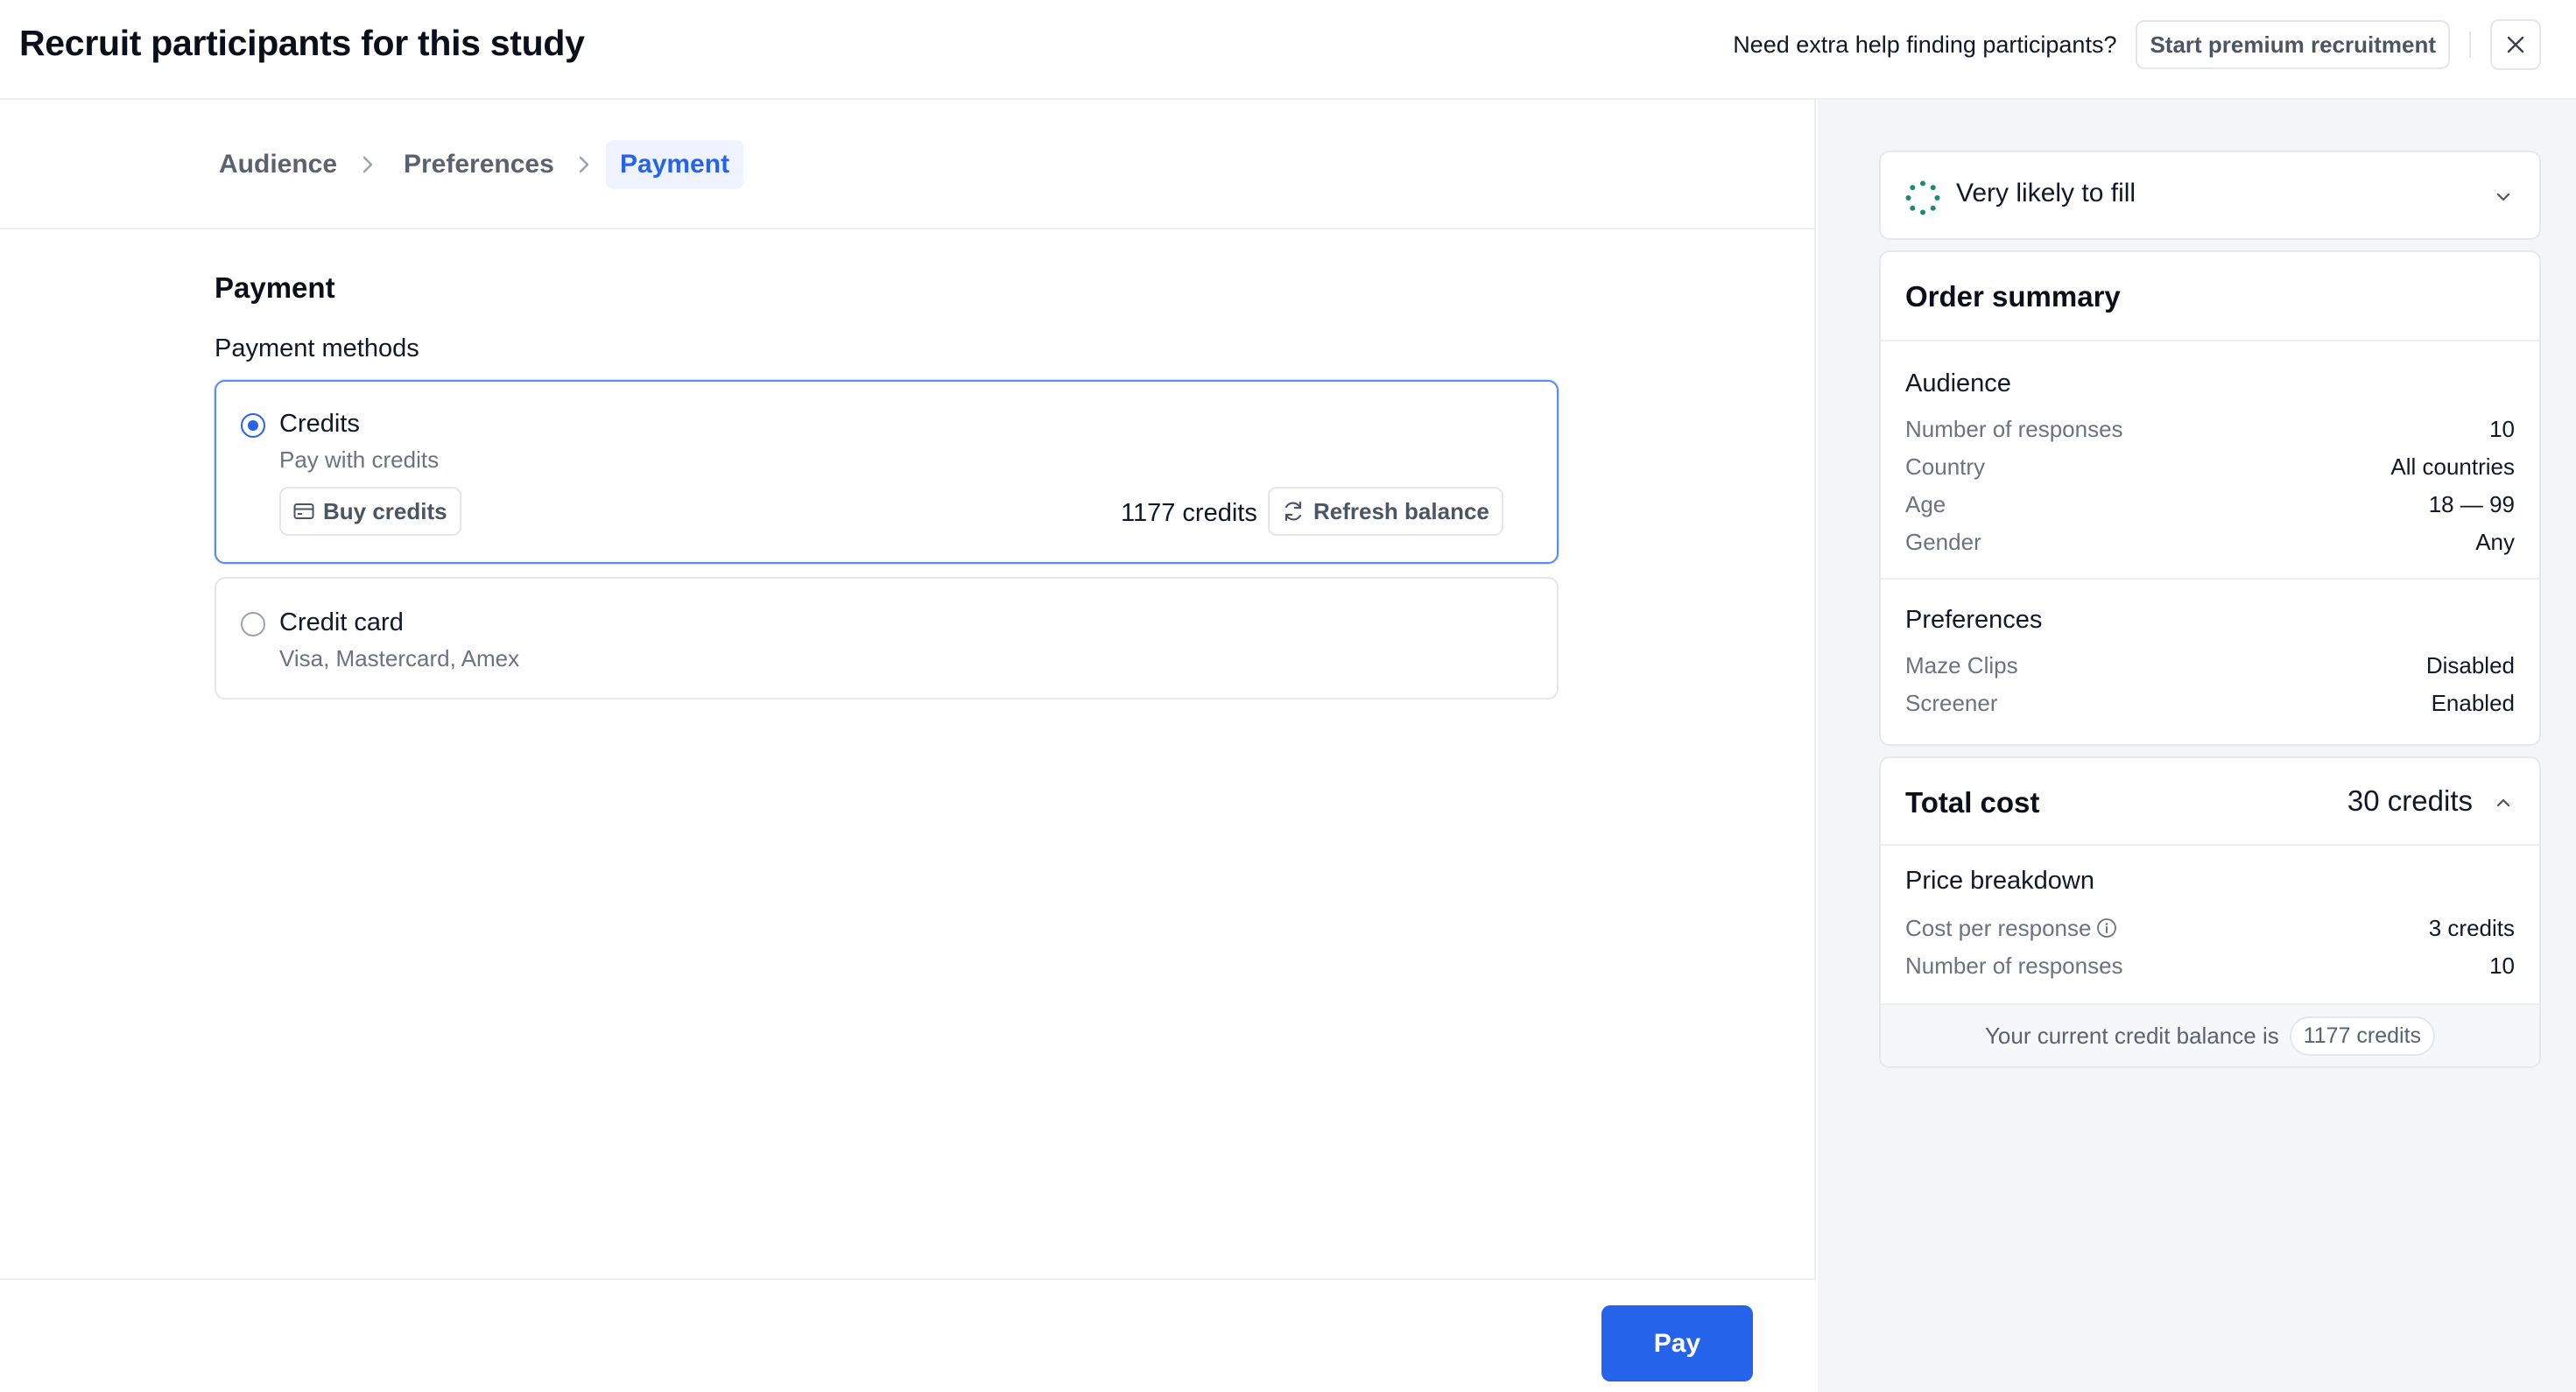  What do you see at coordinates (887, 638) in the screenshot?
I see `payment-method-credit-card: Credit card Visa, Mastercard, Amex` at bounding box center [887, 638].